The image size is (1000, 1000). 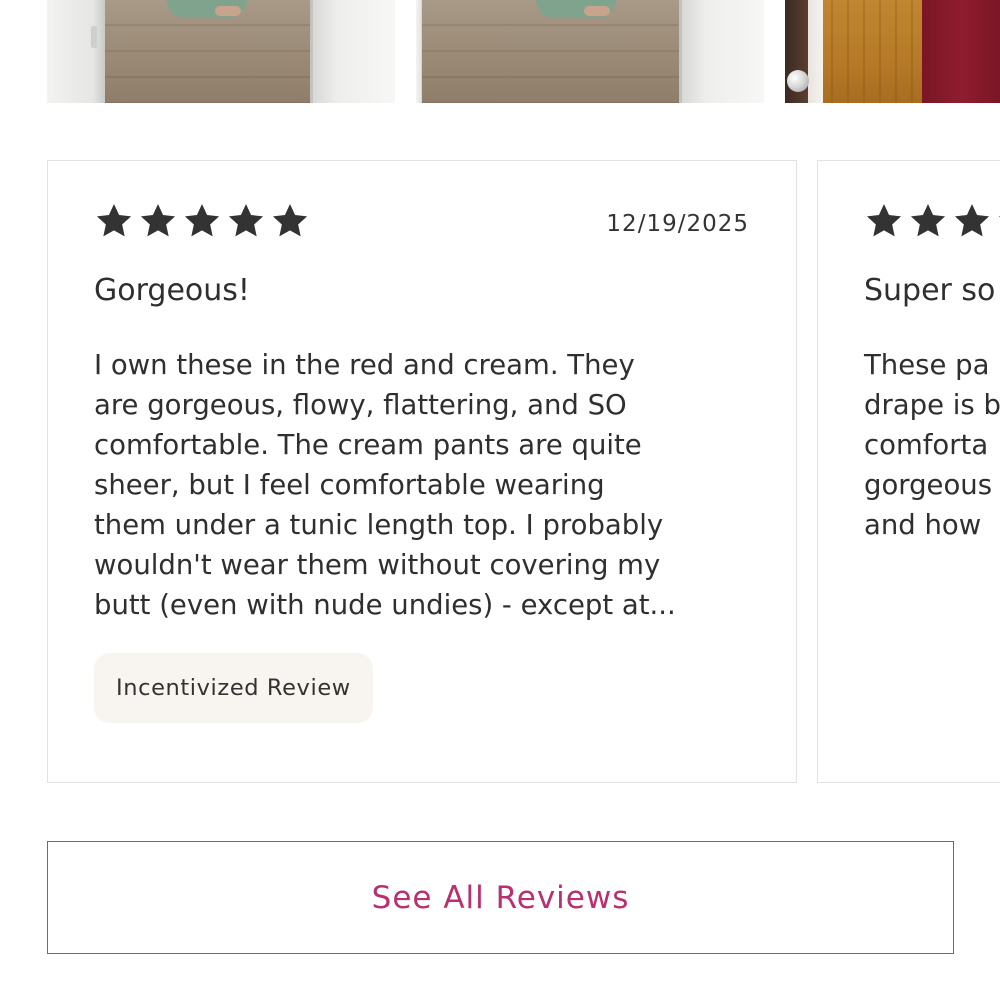 I want to click on incentivized-badge: Incentivized Review, so click(x=233, y=688).